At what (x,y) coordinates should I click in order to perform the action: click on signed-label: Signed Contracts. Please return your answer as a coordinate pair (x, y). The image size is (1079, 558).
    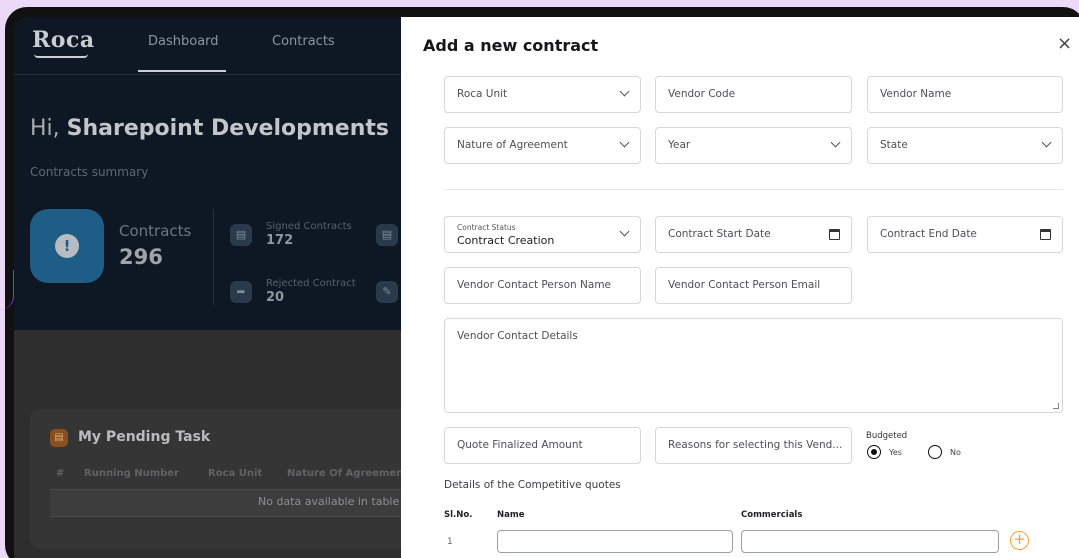
    Looking at the image, I should click on (309, 226).